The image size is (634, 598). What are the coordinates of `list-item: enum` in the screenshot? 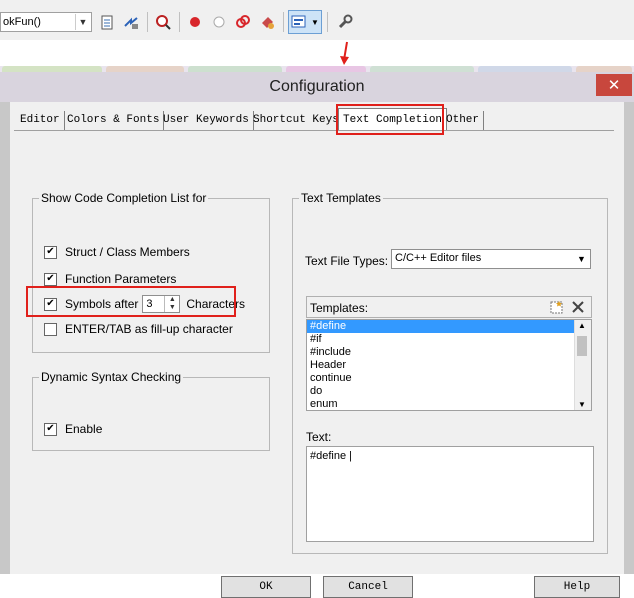 It's located at (449, 404).